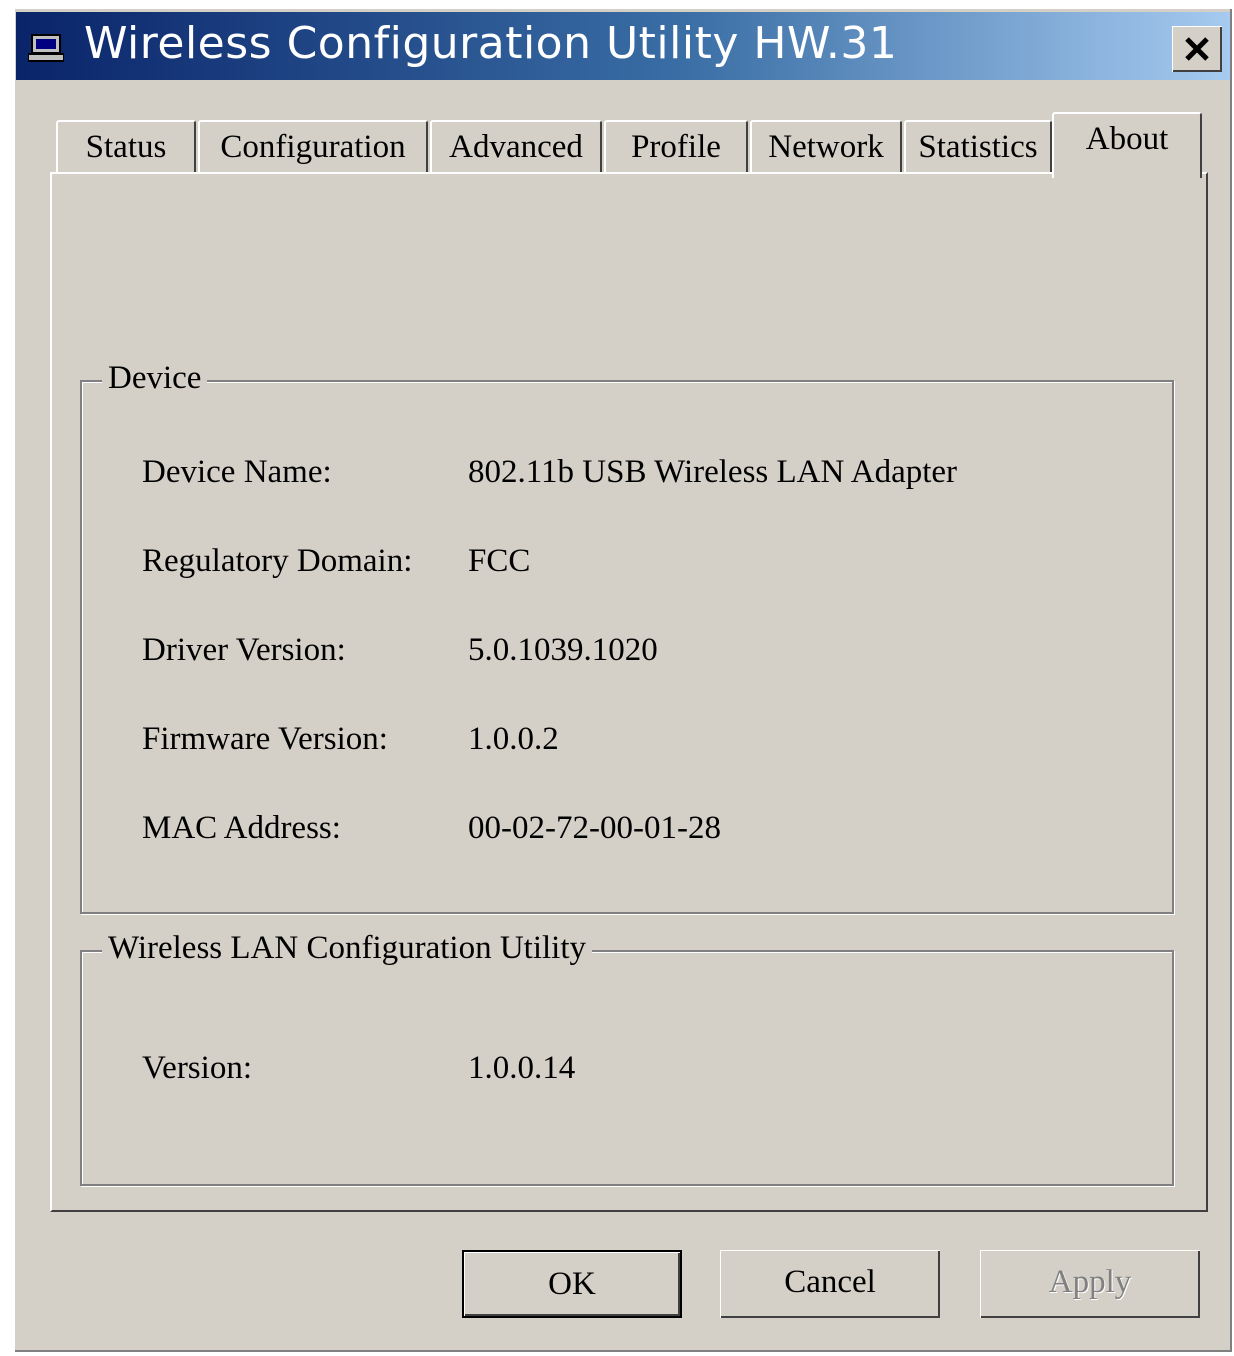  Describe the element at coordinates (197, 1068) in the screenshot. I see `utility-version-label: Version:` at that location.